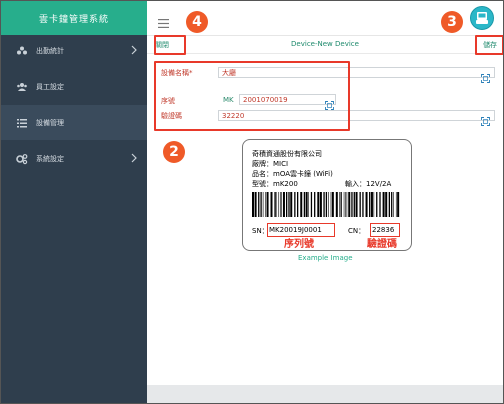 The image size is (504, 404). I want to click on sidebar-item-attendance: 出勤統計, so click(74, 50).